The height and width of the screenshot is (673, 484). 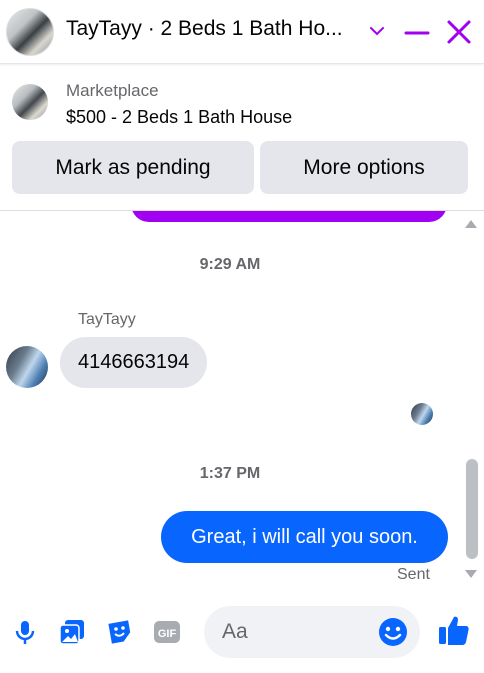 What do you see at coordinates (377, 31) in the screenshot?
I see `chevron-down-icon` at bounding box center [377, 31].